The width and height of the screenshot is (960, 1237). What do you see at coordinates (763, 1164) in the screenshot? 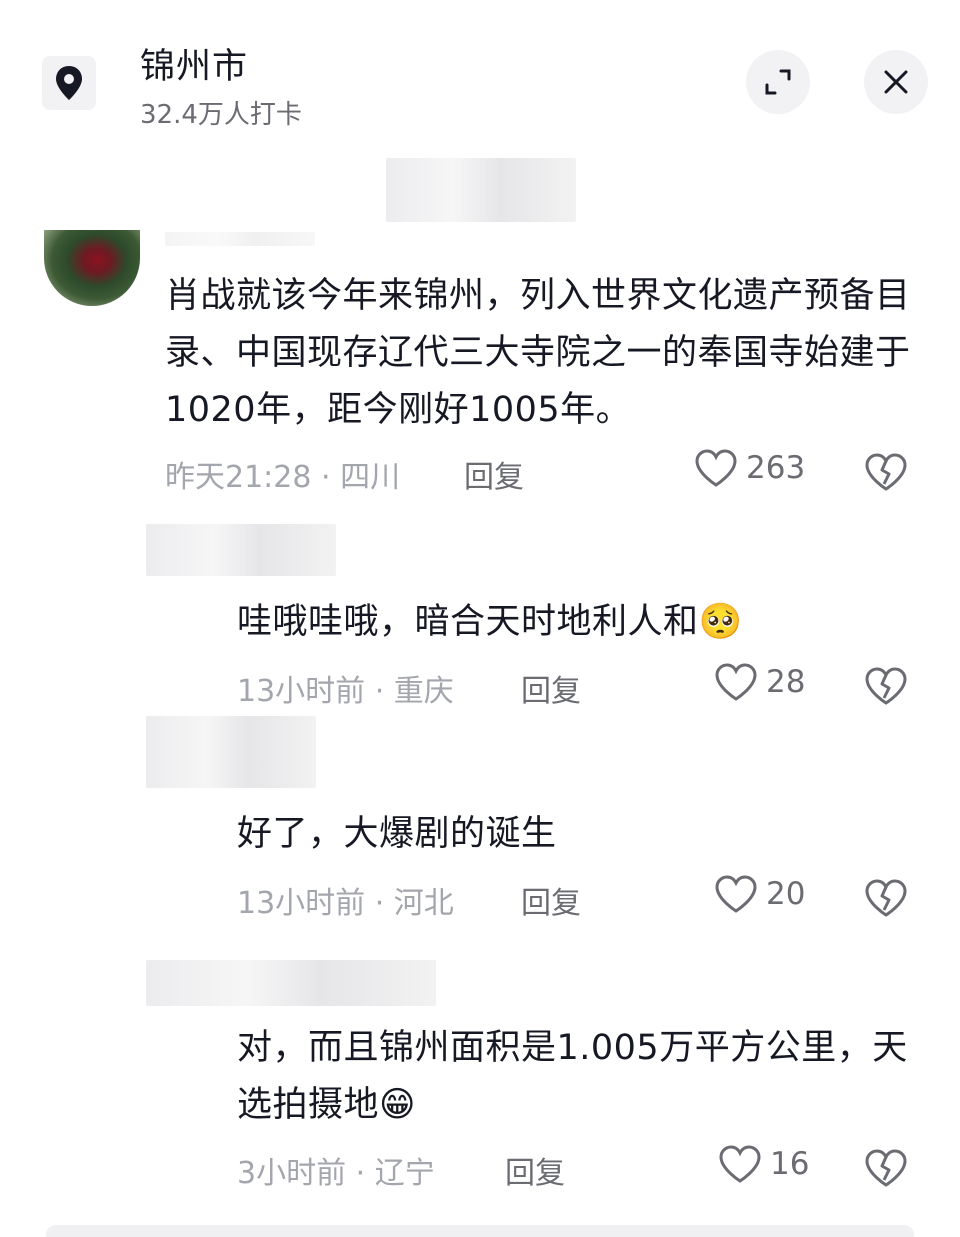
I see `like-button: 16` at bounding box center [763, 1164].